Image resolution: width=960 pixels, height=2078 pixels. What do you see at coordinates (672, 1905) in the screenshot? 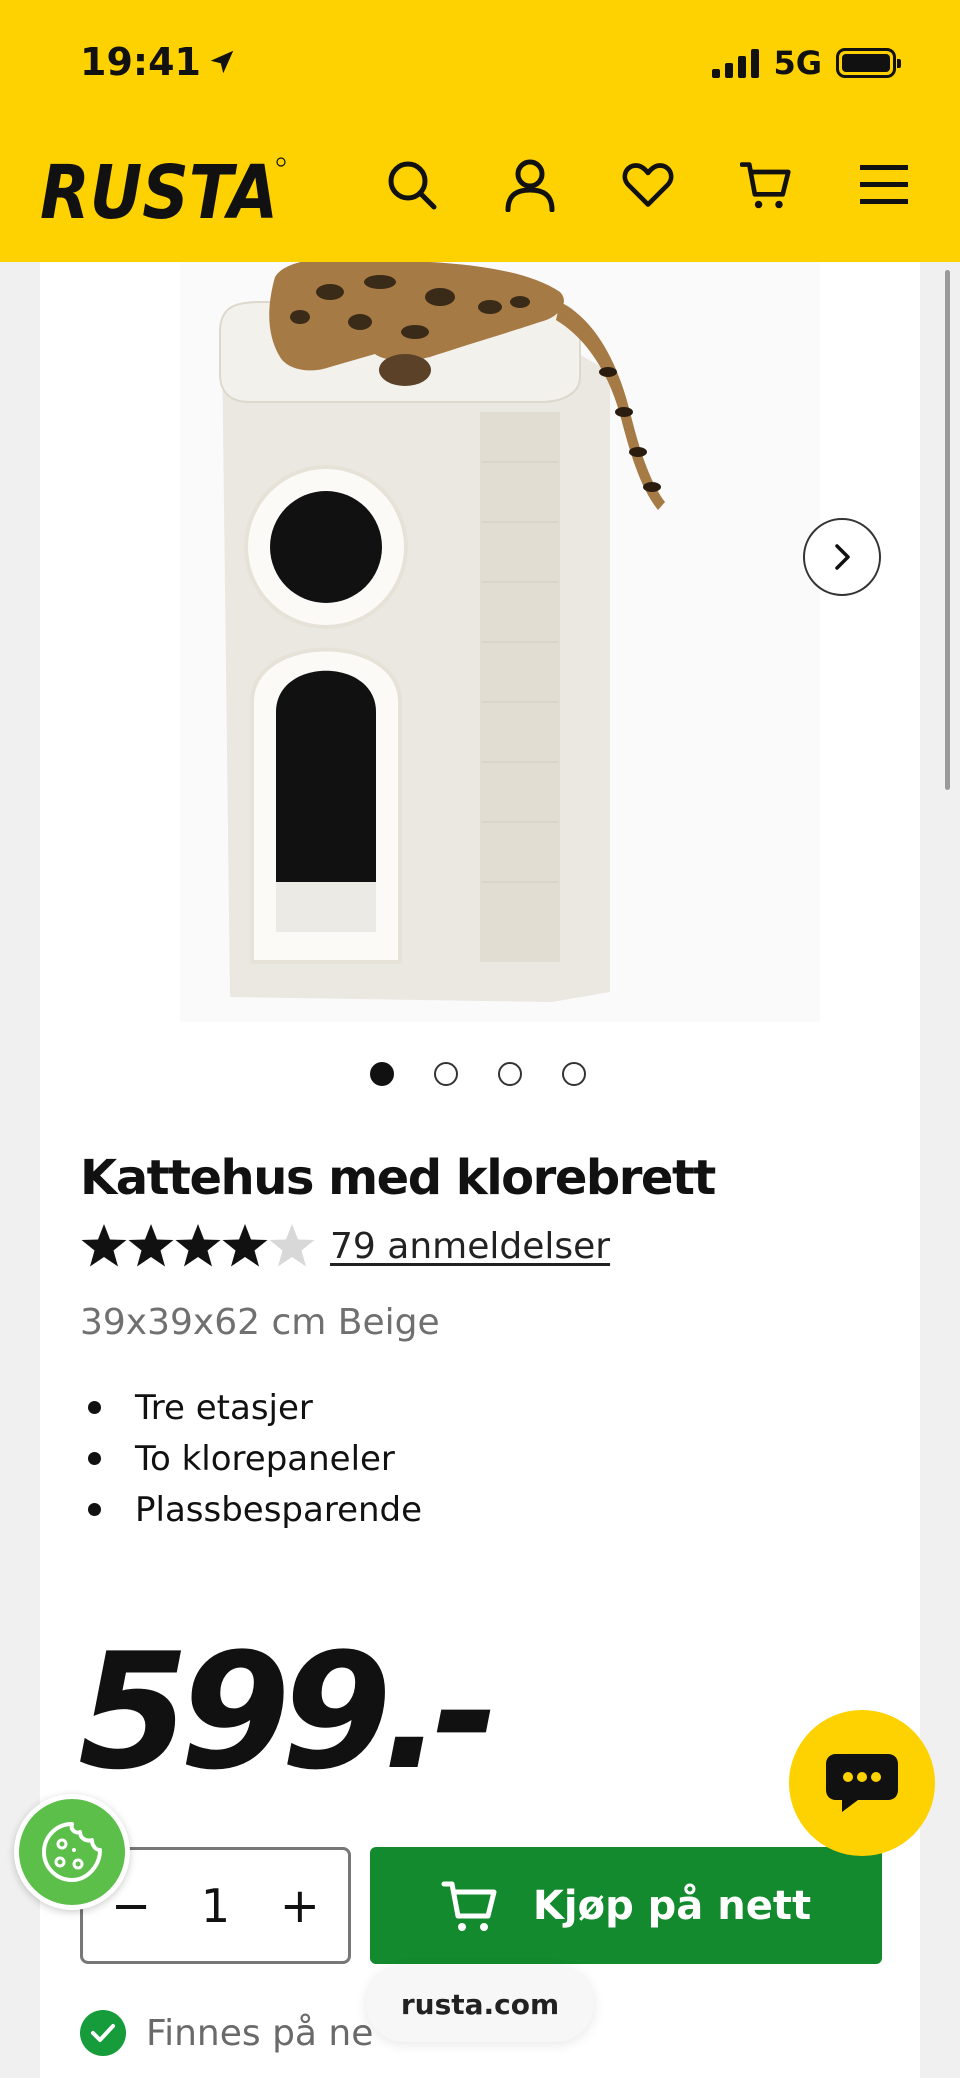
I see `buy-button-label: Kjøp på nett` at bounding box center [672, 1905].